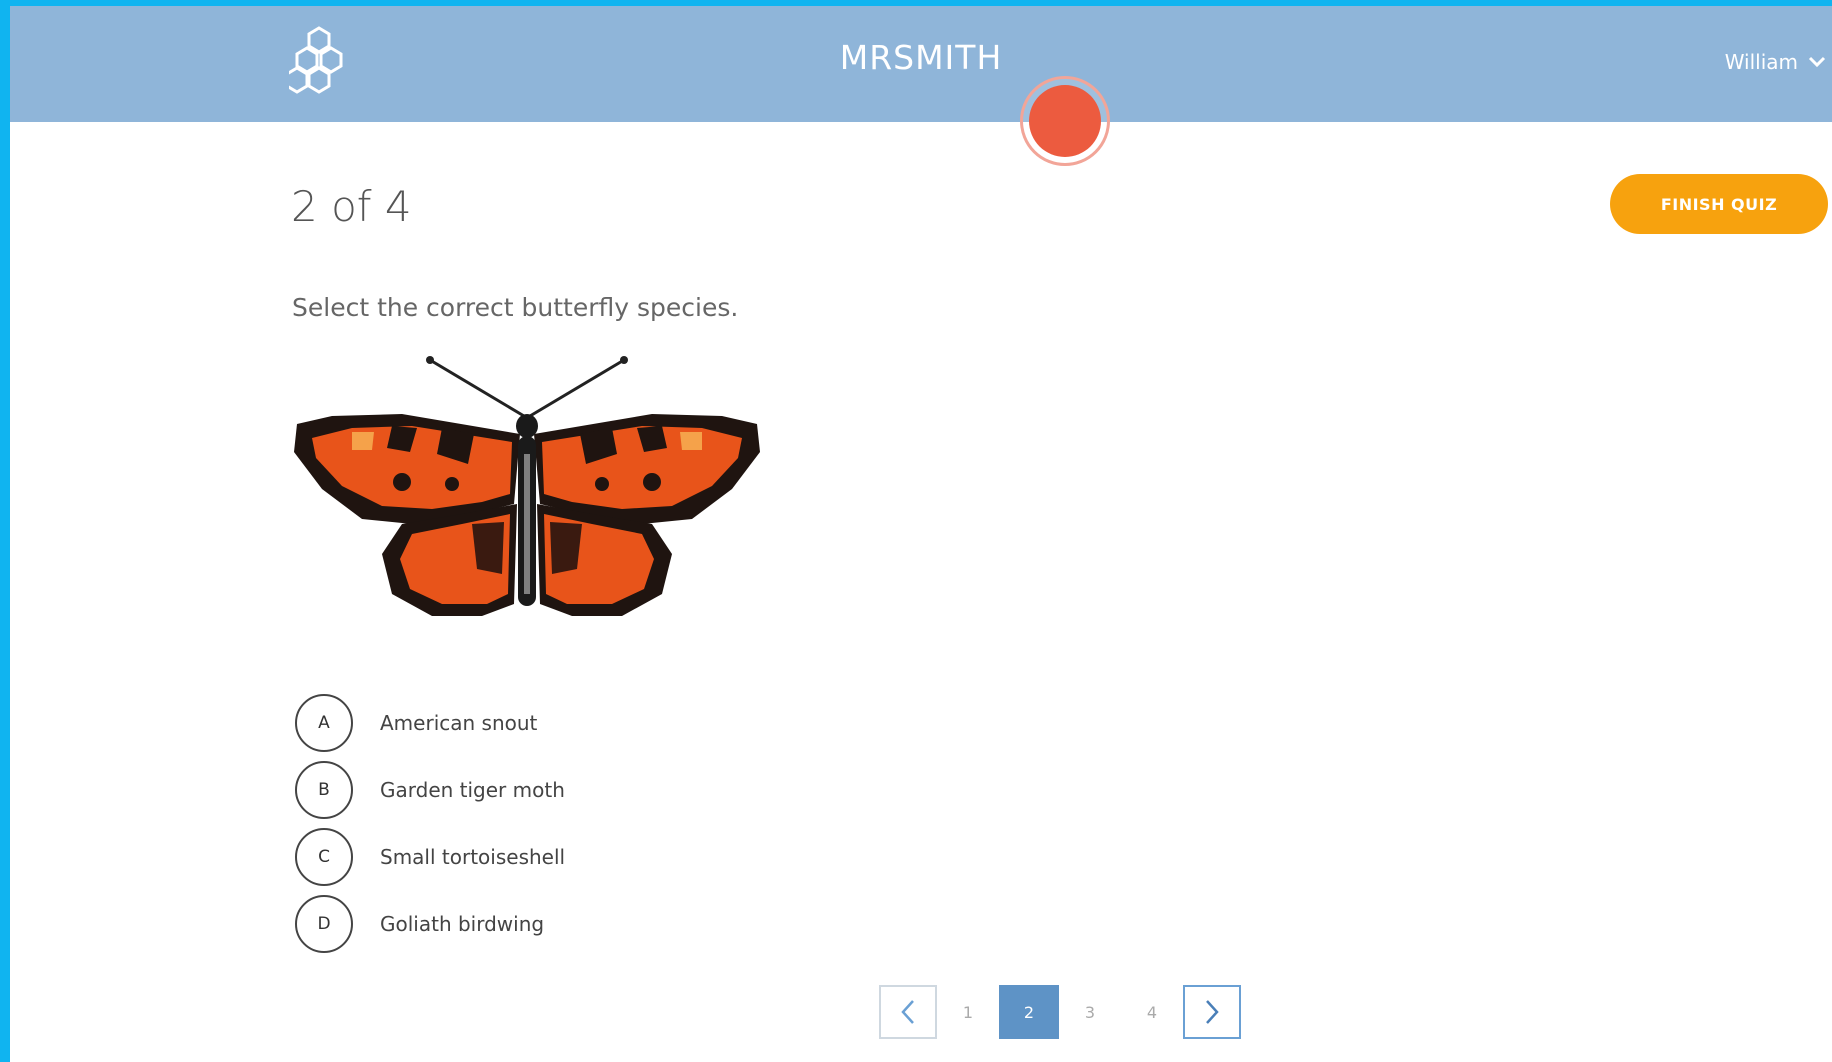  I want to click on page-4-button: 4, so click(1152, 1012).